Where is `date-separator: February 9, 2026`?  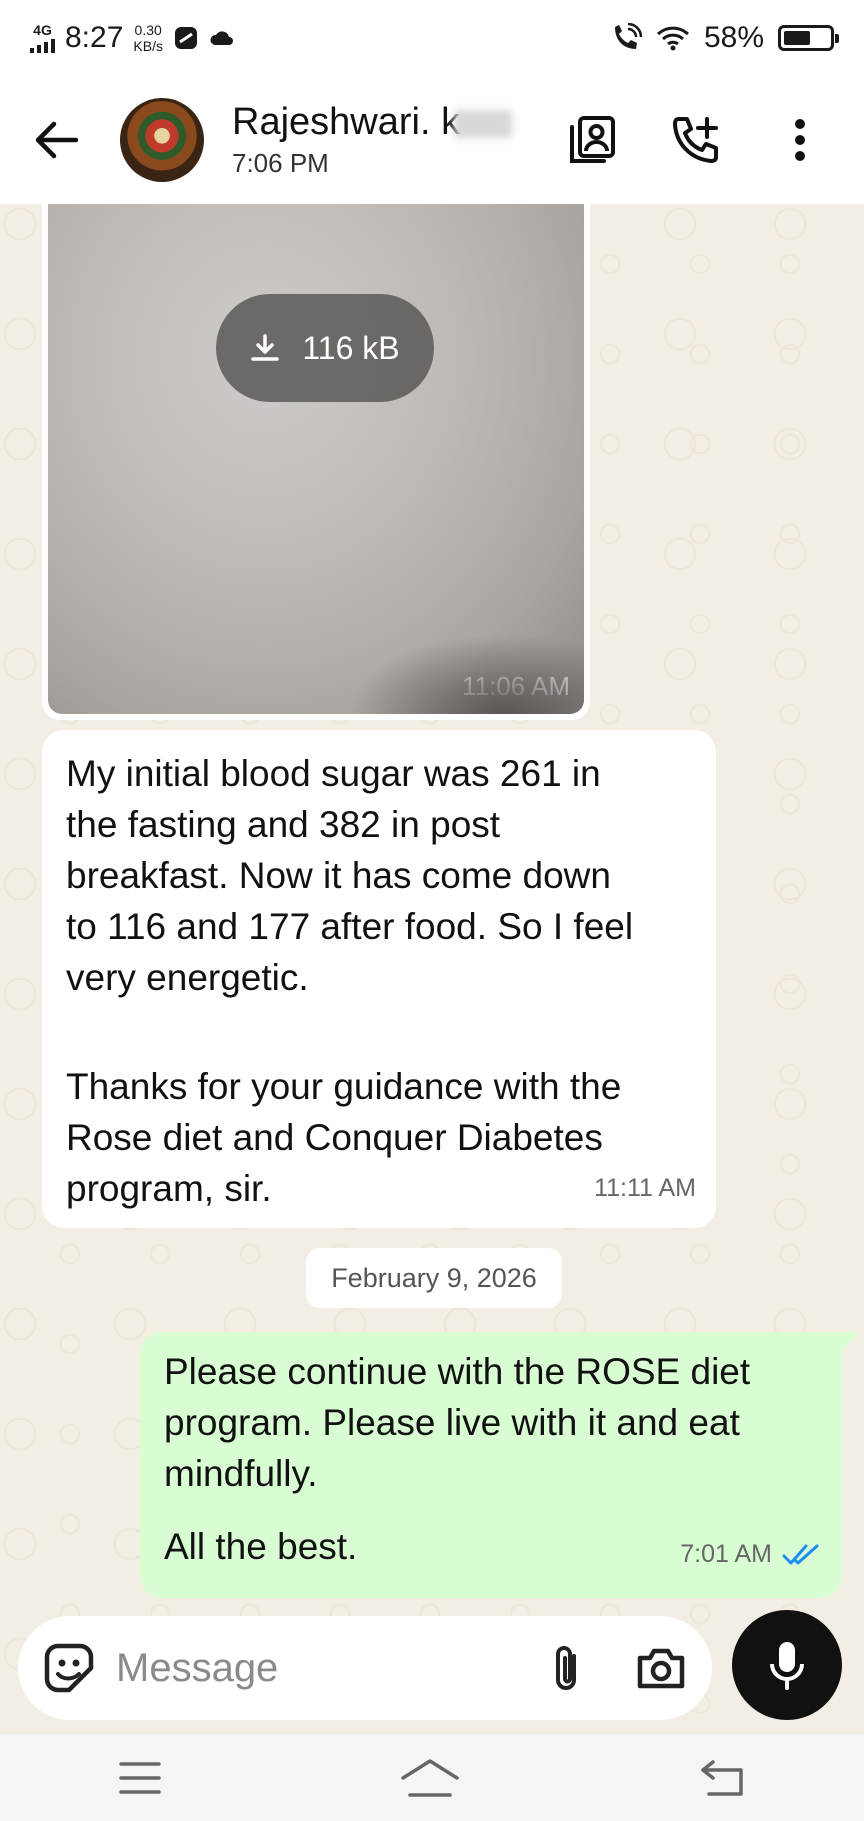
date-separator: February 9, 2026 is located at coordinates (434, 1278).